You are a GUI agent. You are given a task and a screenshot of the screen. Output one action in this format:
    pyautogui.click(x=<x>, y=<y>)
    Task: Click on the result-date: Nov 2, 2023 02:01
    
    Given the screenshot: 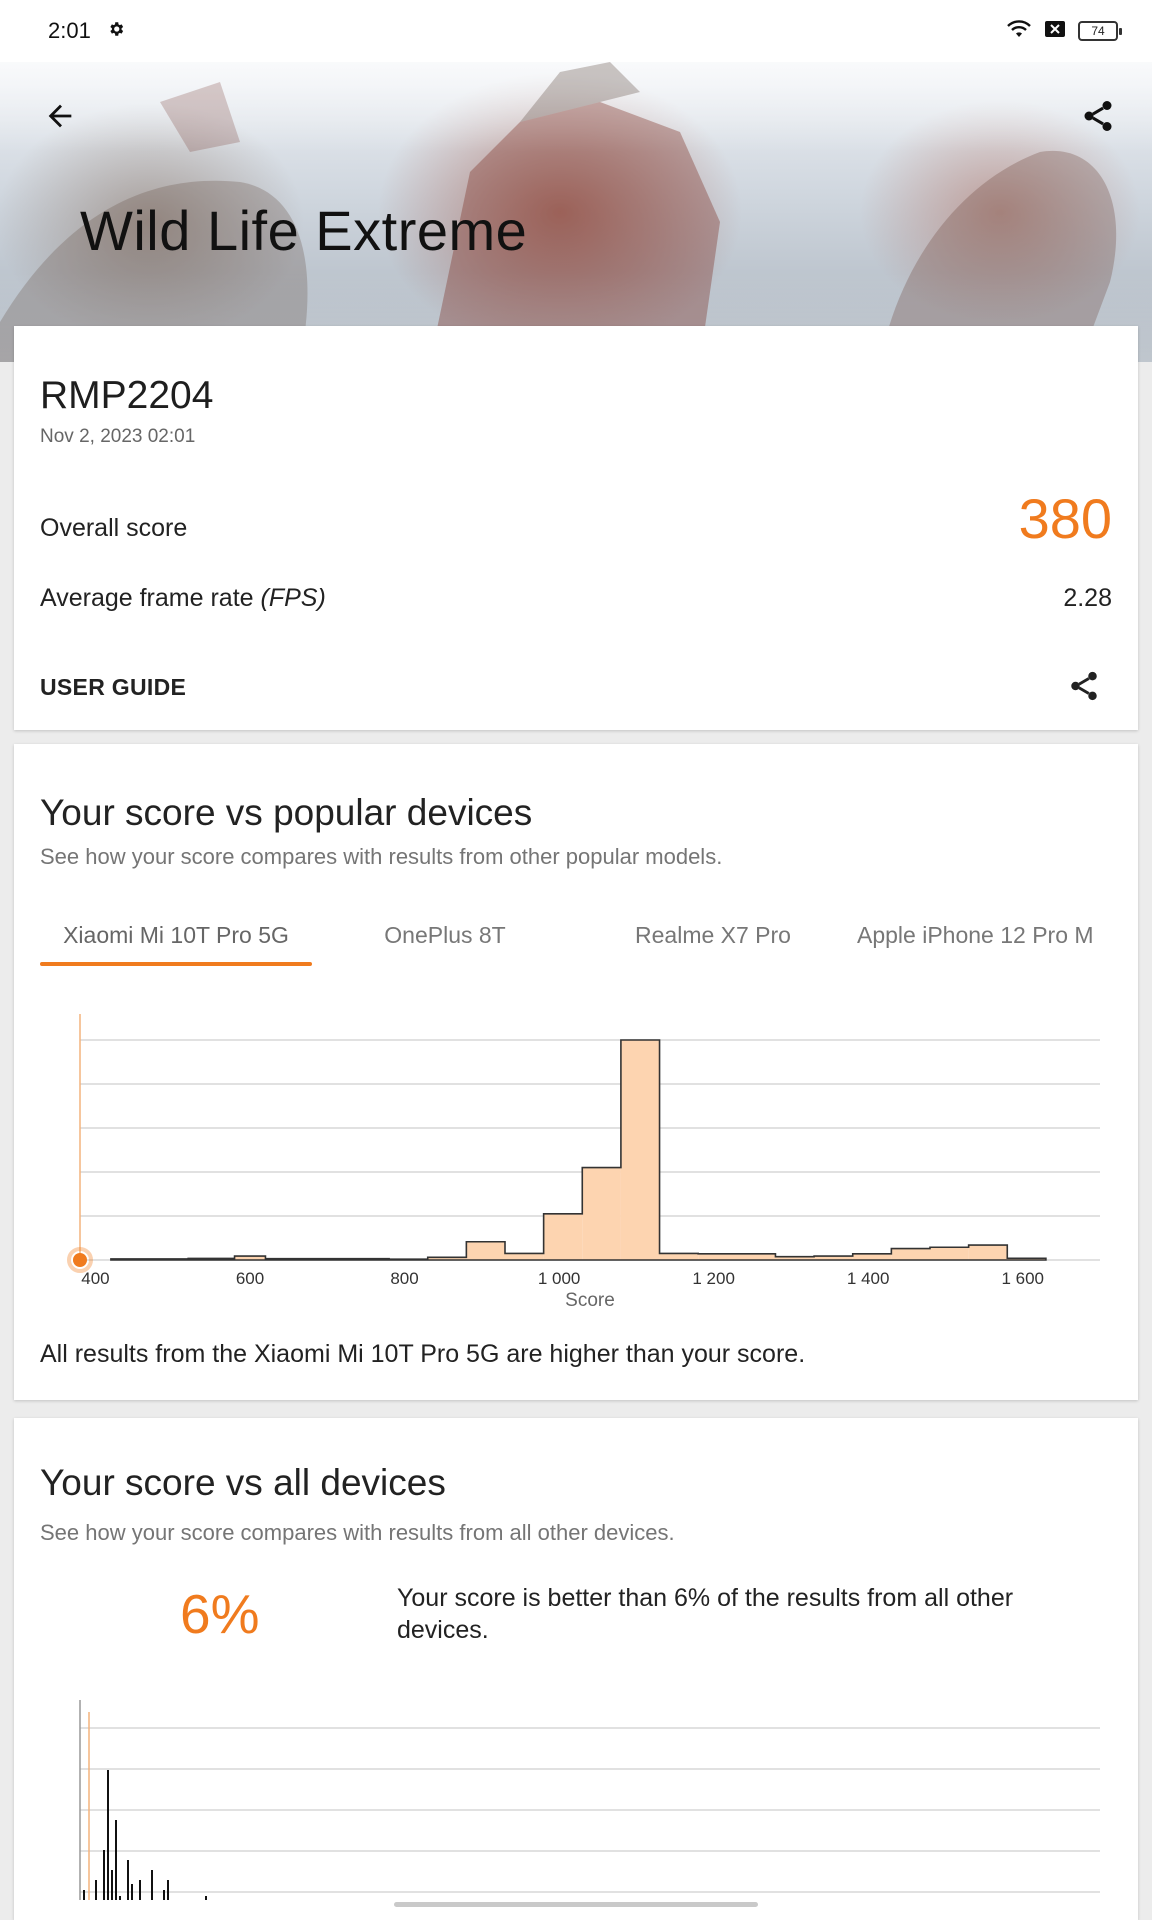 What is the action you would take?
    pyautogui.click(x=118, y=436)
    